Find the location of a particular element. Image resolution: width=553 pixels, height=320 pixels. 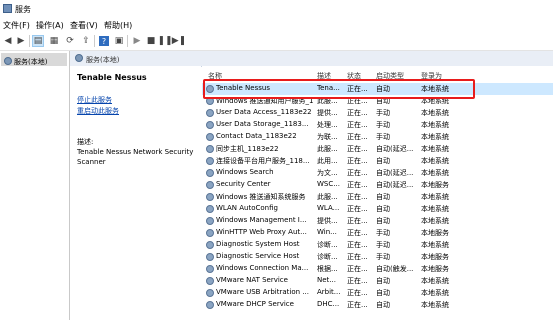

table-row: 连接设备平台用户服务_118... 此用... 正在... 自动 本地系统 is located at coordinates (377, 161).